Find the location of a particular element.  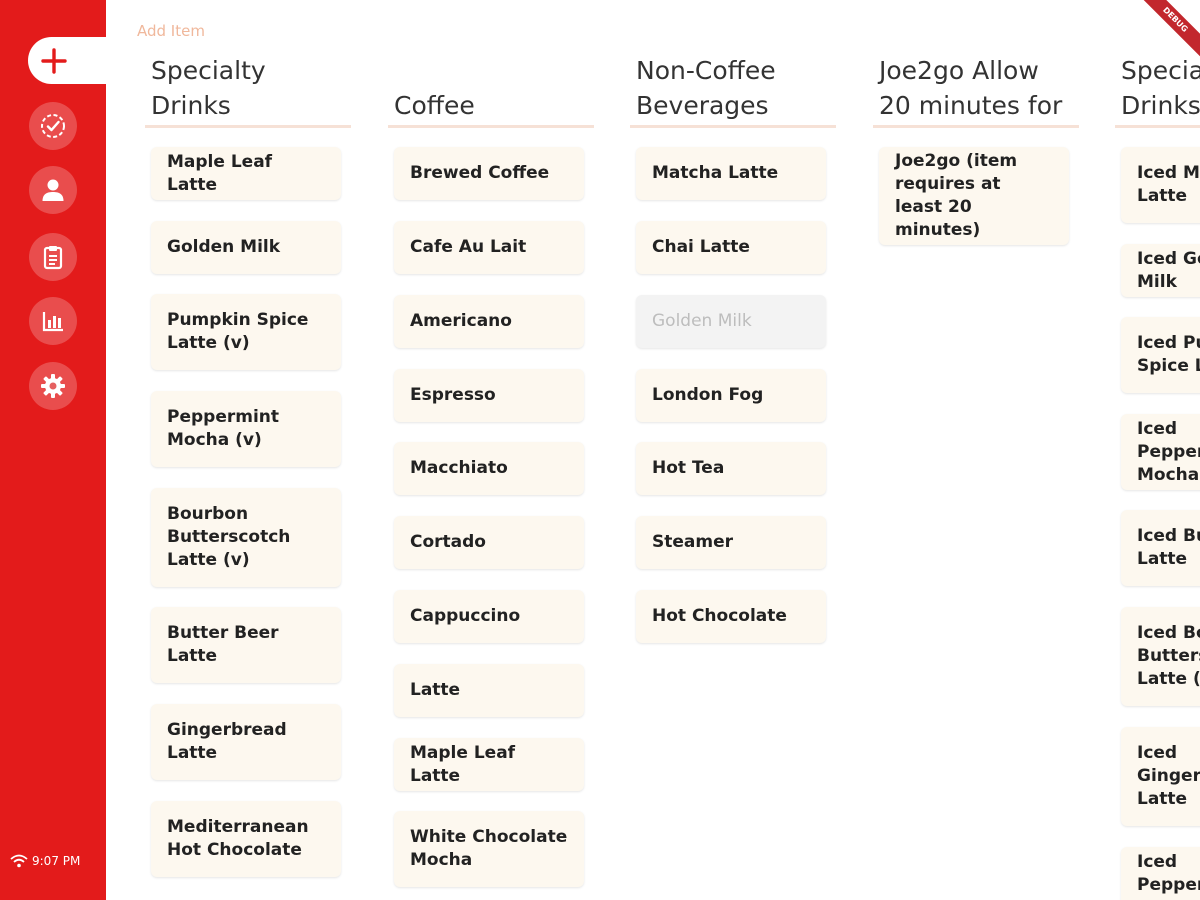

settings-nav-button is located at coordinates (53, 386).